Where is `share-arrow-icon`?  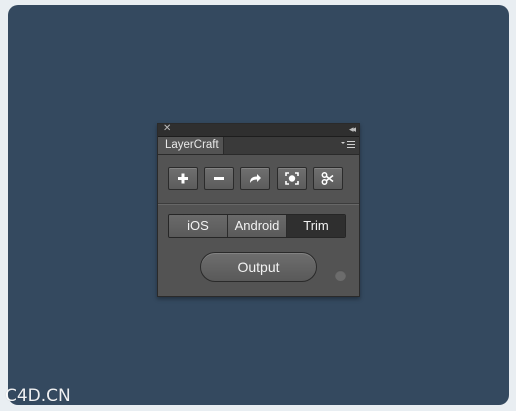 share-arrow-icon is located at coordinates (255, 178).